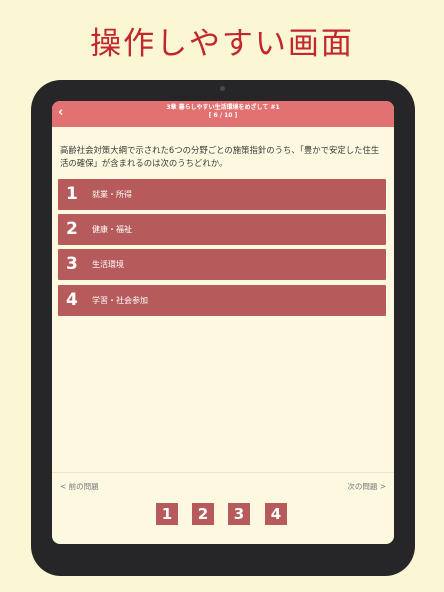 This screenshot has height=592, width=444. Describe the element at coordinates (203, 514) in the screenshot. I see `answer-button-2: 2` at that location.